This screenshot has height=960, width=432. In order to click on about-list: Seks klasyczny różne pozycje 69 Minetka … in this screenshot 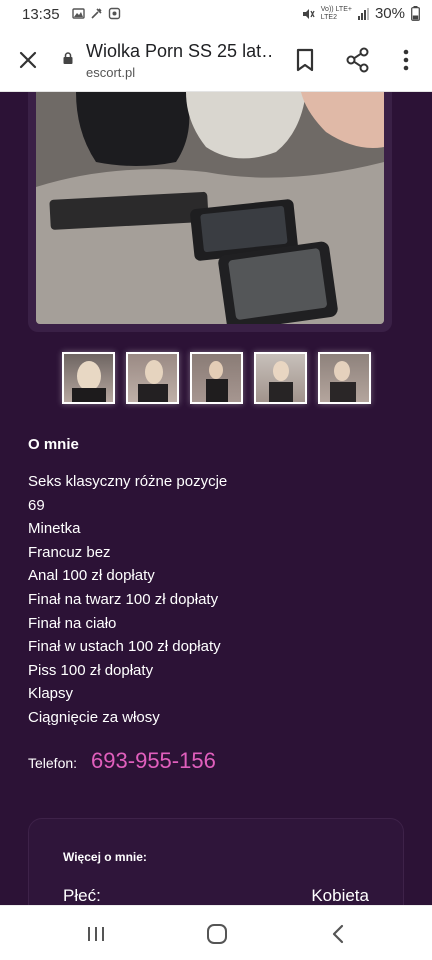, I will do `click(127, 600)`.